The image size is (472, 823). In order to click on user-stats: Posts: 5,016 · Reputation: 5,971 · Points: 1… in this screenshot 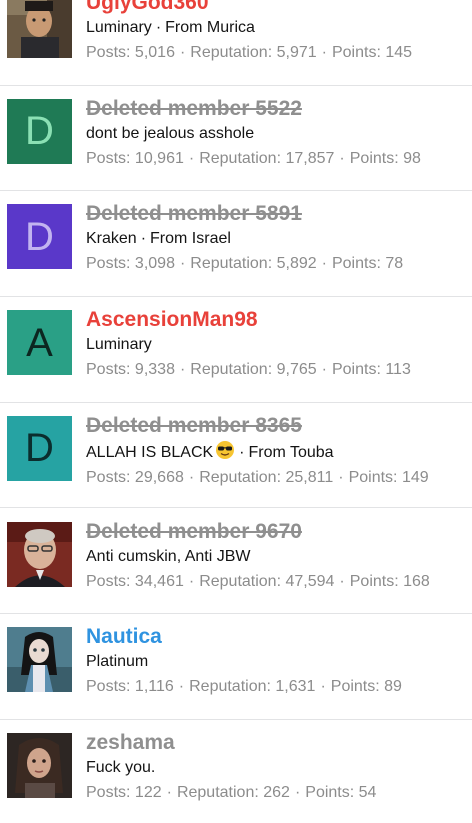, I will do `click(275, 53)`.